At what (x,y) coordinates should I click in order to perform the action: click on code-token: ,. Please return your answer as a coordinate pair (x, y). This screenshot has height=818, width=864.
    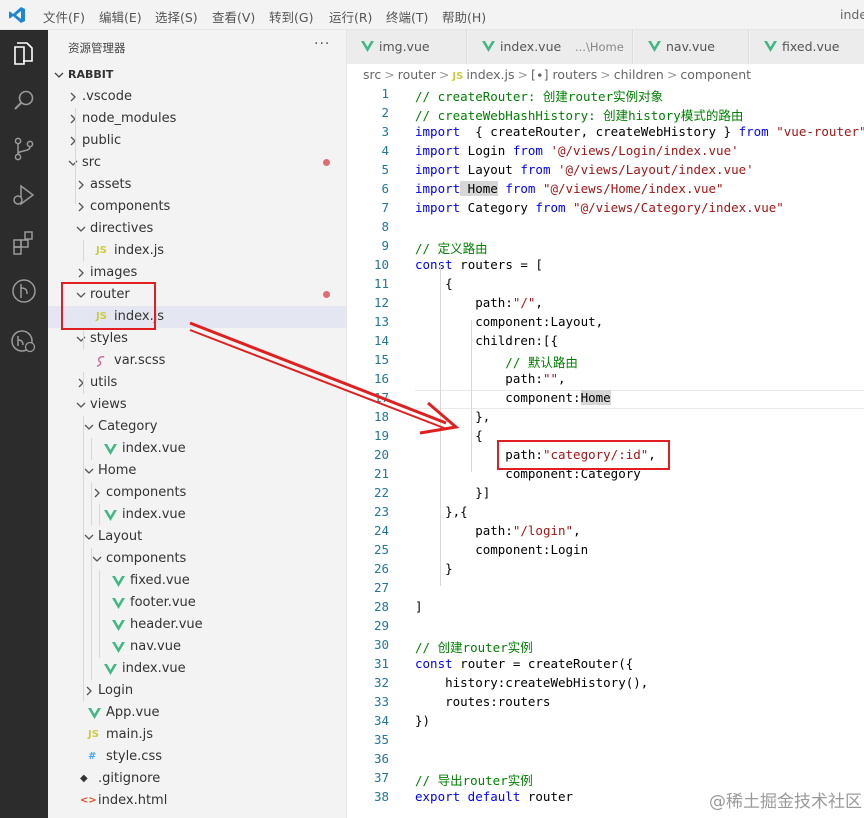
    Looking at the image, I should click on (577, 530).